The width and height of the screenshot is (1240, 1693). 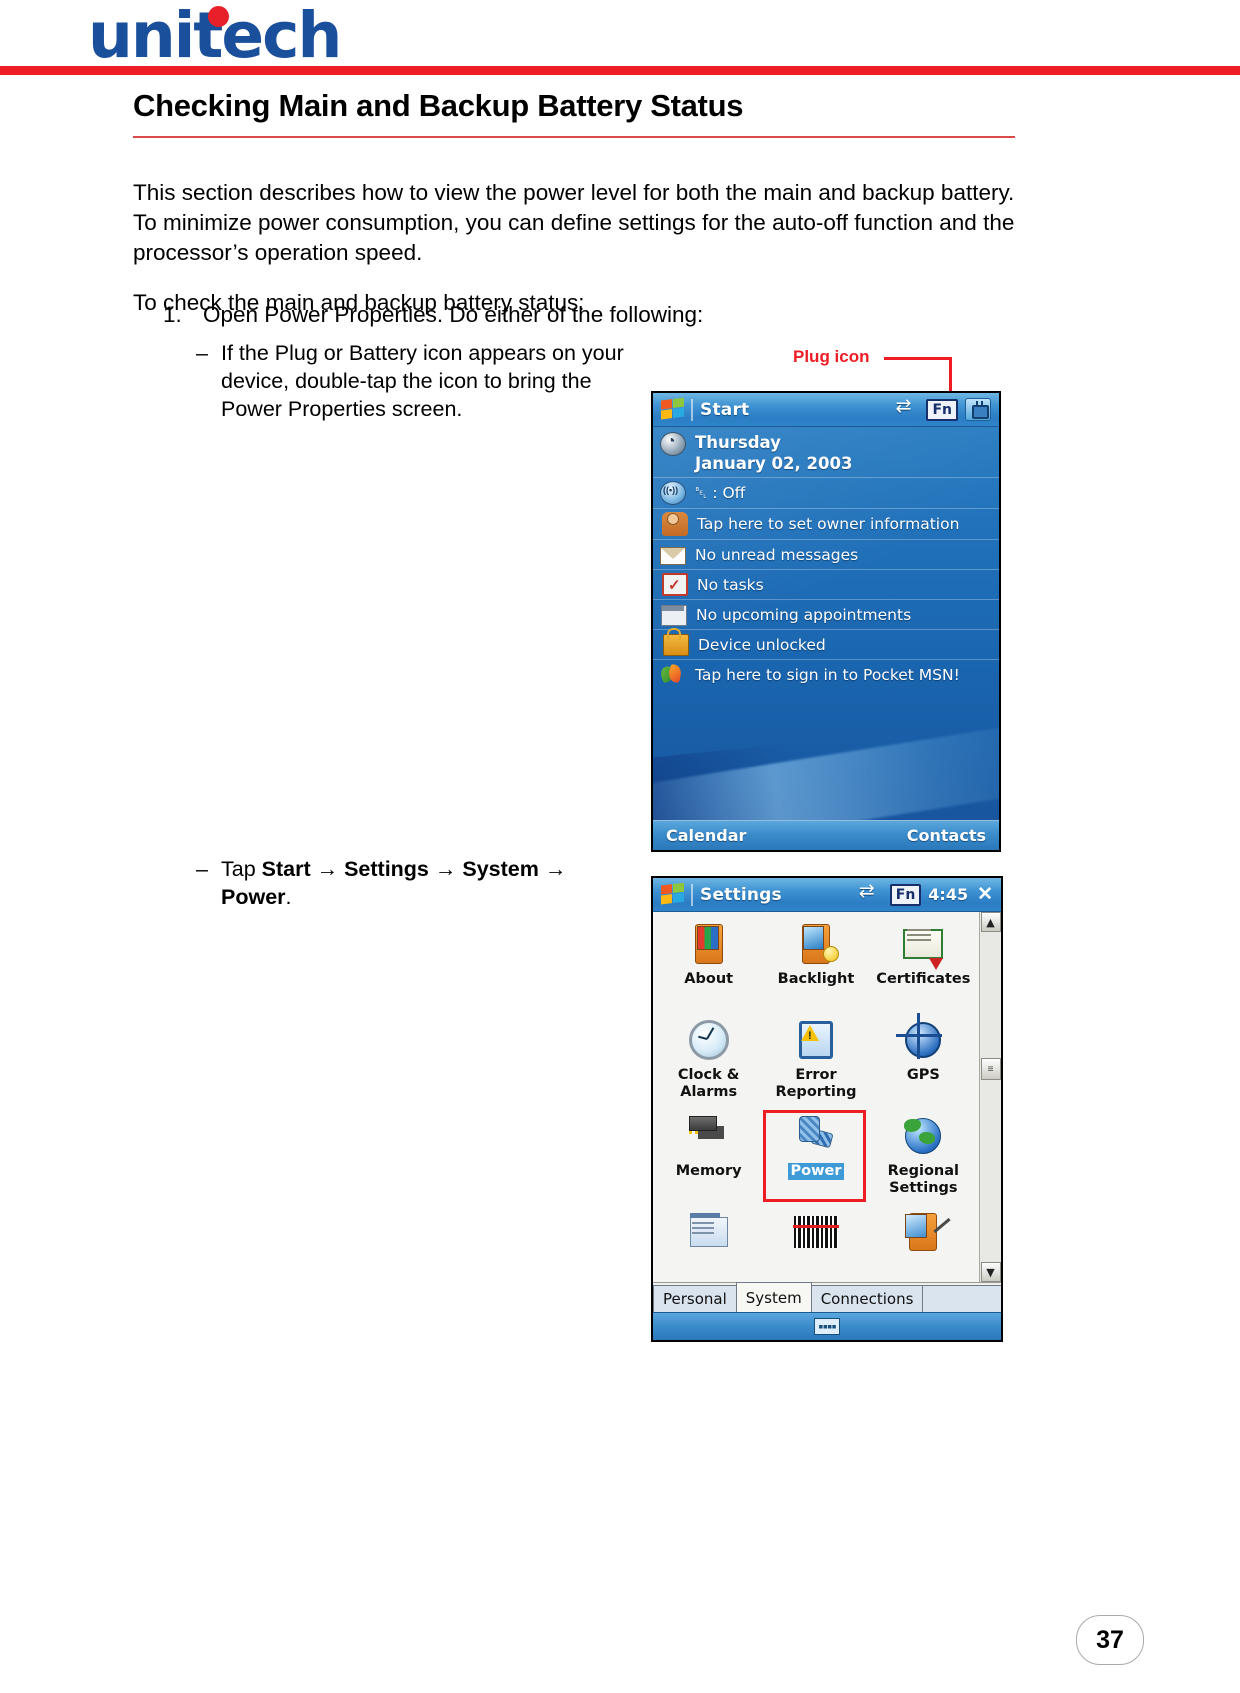 What do you see at coordinates (984, 894) in the screenshot?
I see `close-icon: ✕` at bounding box center [984, 894].